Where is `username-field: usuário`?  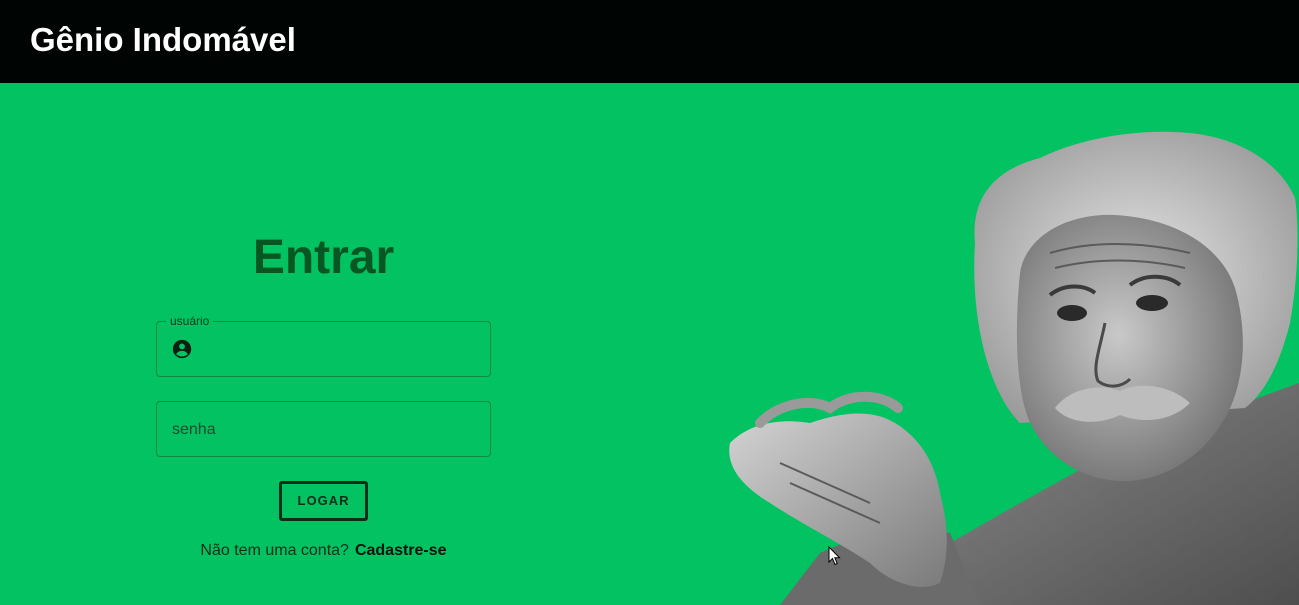
username-field: usuário is located at coordinates (323, 345).